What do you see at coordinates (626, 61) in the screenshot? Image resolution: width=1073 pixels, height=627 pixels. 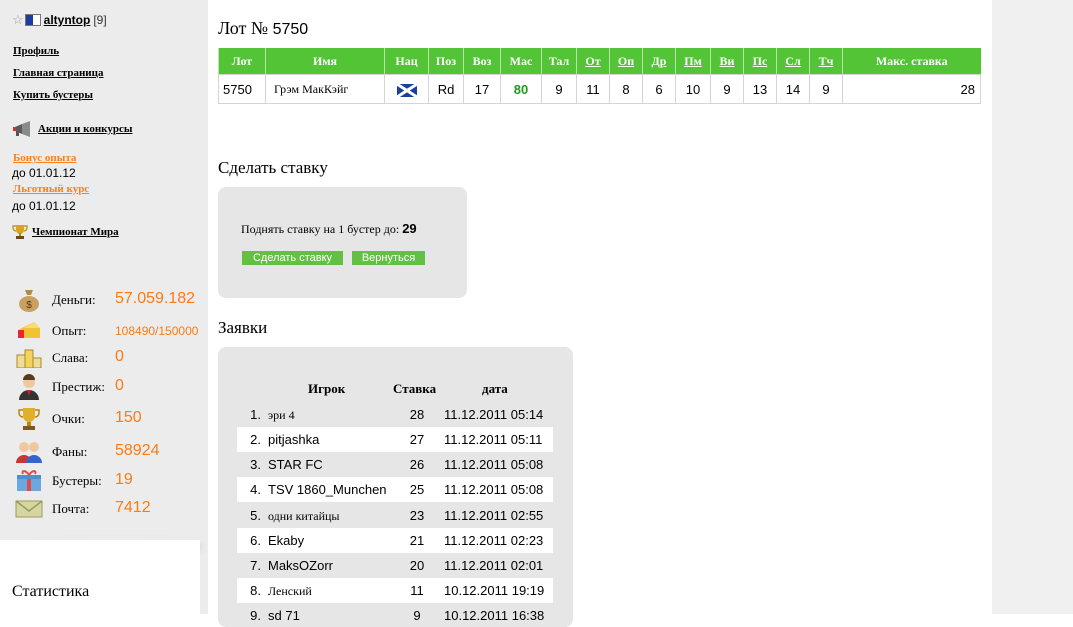 I see `col-op: Оп` at bounding box center [626, 61].